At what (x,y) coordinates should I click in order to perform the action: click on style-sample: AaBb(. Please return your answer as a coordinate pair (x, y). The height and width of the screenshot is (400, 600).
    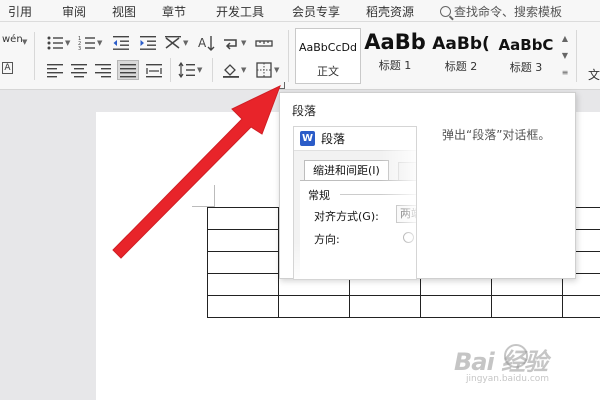
    Looking at the image, I should click on (461, 44).